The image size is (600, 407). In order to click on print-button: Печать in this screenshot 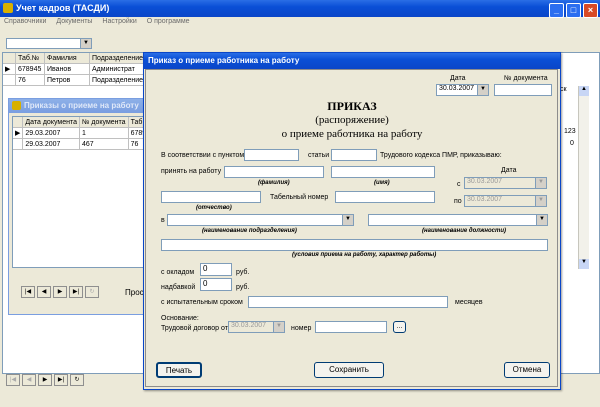, I will do `click(179, 370)`.